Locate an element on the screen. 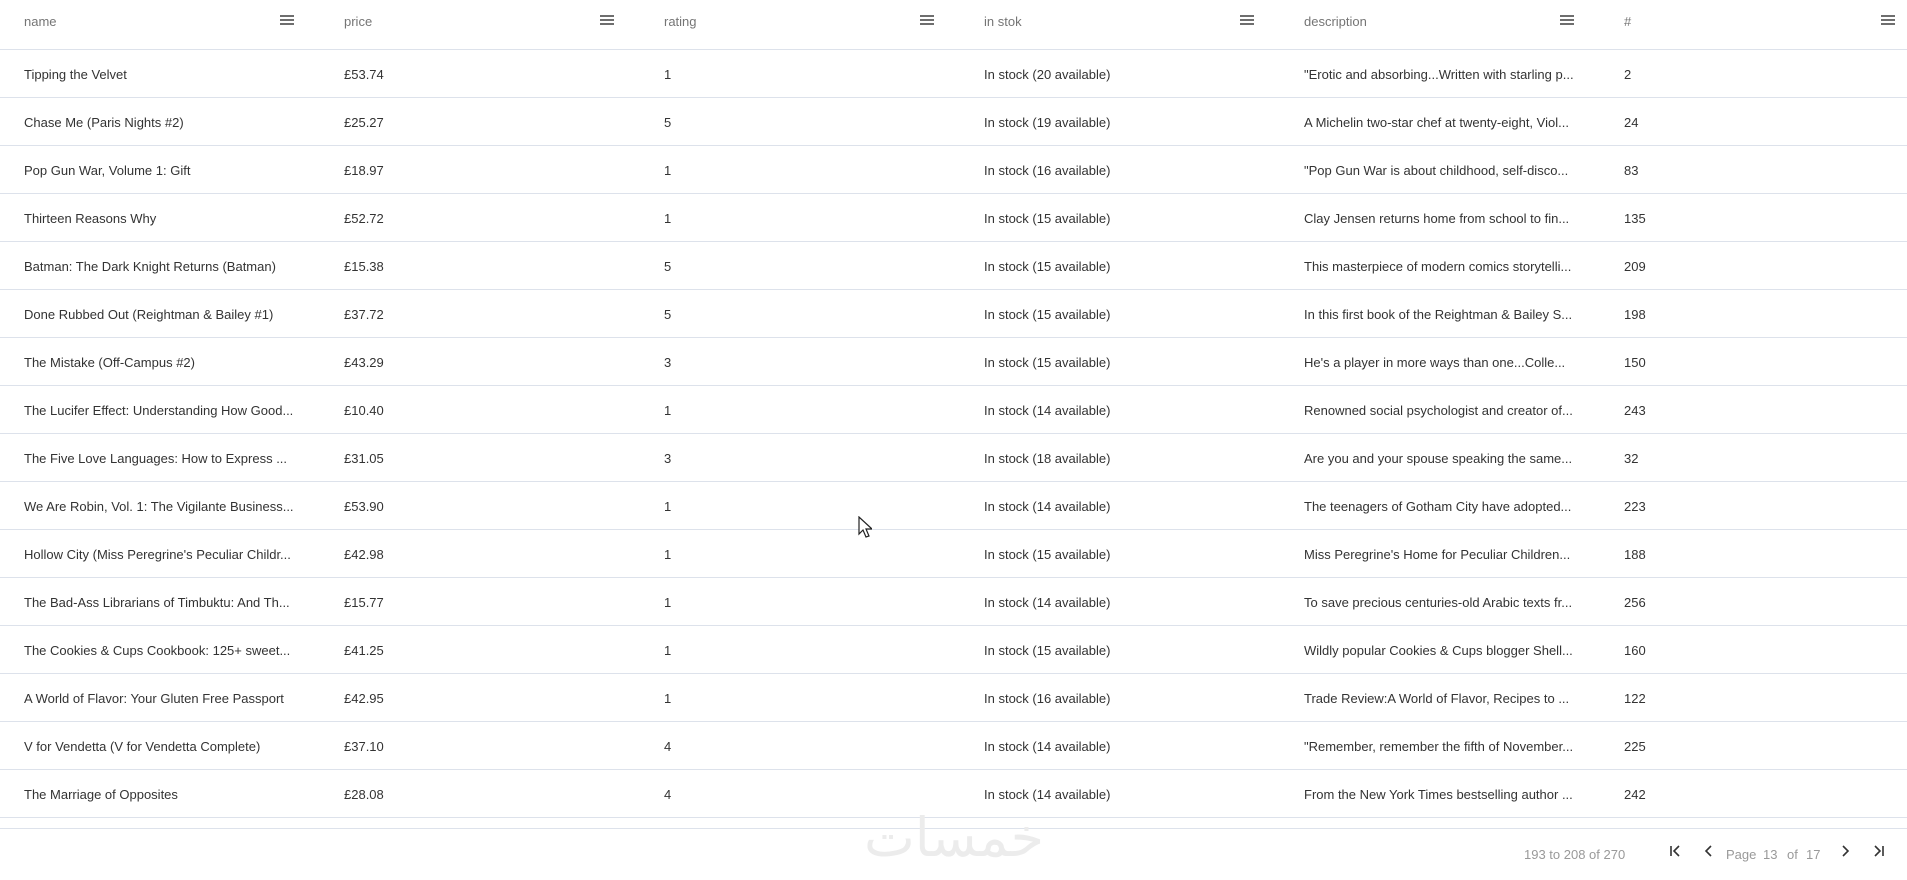 The width and height of the screenshot is (1907, 880). price-cell: £15.38 is located at coordinates (364, 266).